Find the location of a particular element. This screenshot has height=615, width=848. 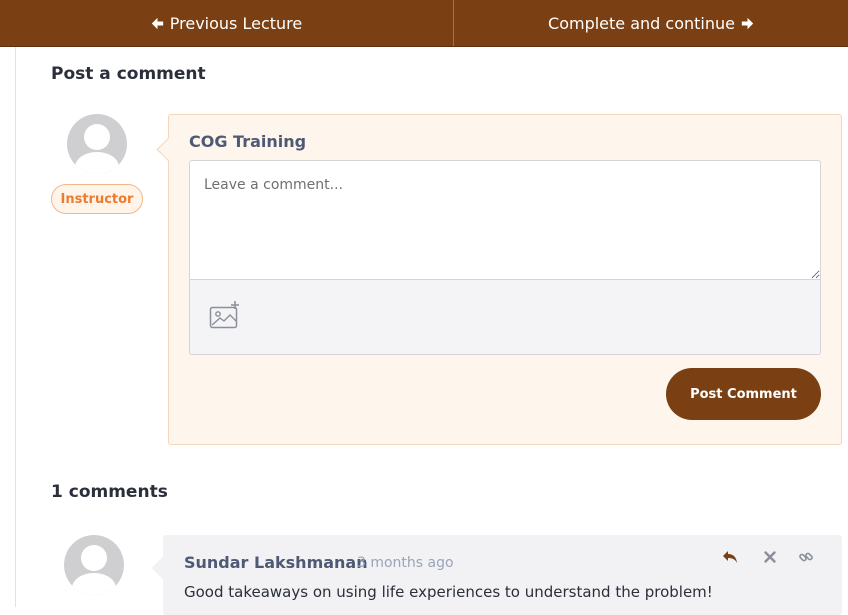

complete-and-continue-label: Complete and continue is located at coordinates (641, 23).